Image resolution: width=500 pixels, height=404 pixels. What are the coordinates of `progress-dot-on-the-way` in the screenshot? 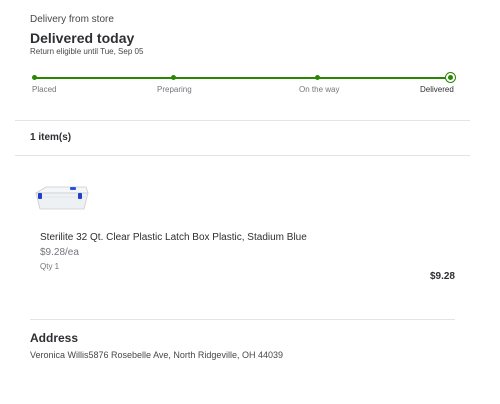 It's located at (317, 77).